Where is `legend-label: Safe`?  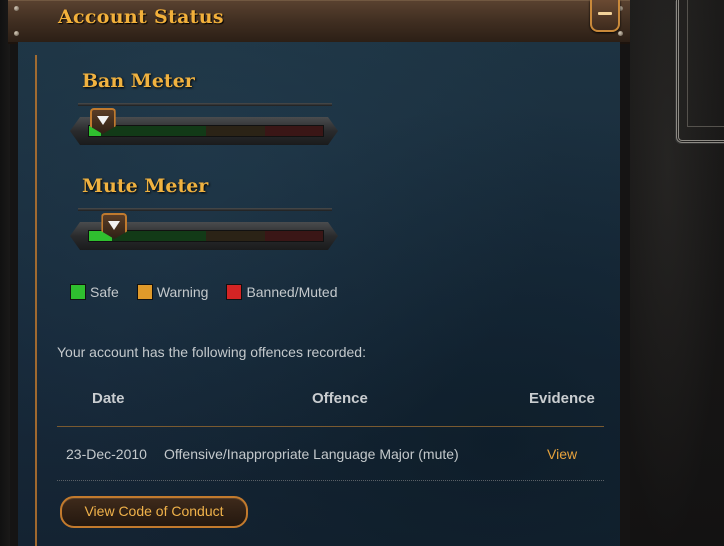 legend-label: Safe is located at coordinates (104, 292).